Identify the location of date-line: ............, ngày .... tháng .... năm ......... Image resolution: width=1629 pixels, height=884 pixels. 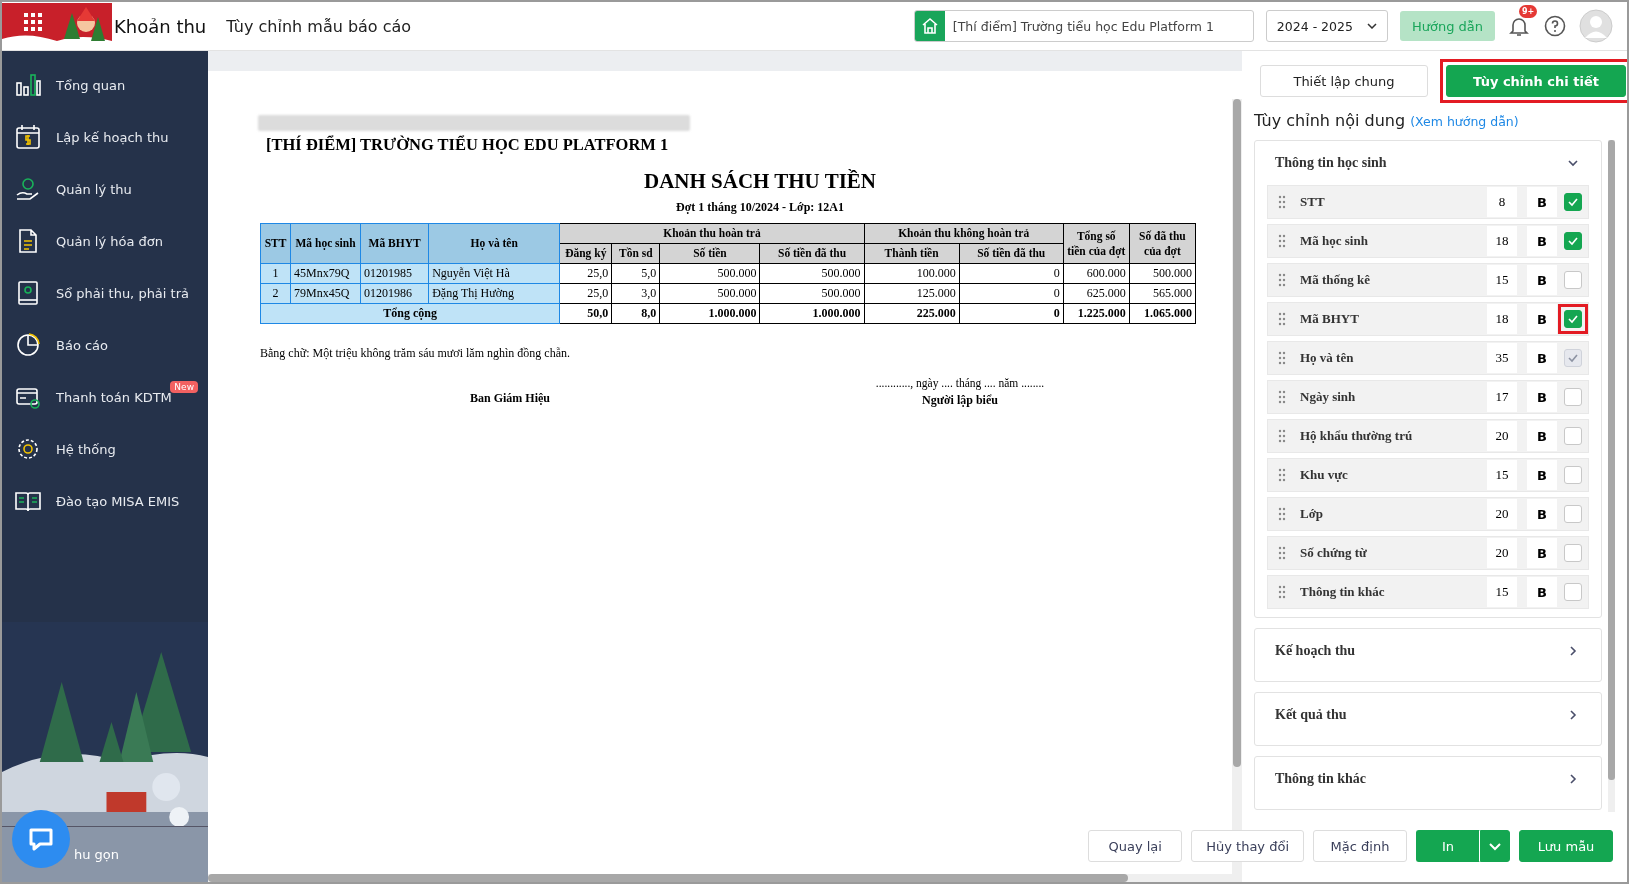
(960, 383).